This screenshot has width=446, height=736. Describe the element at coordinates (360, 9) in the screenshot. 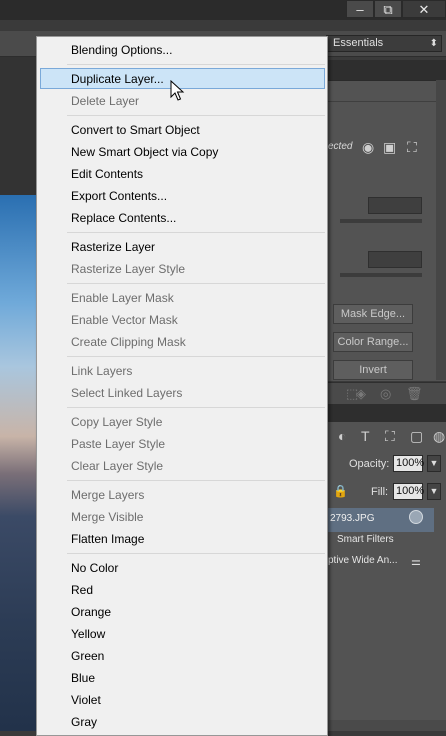

I see `minimize-button: –` at that location.